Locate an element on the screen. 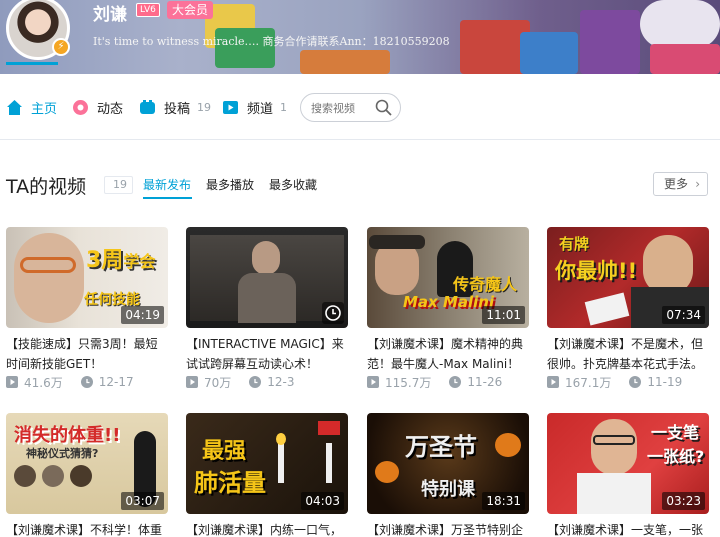 The height and width of the screenshot is (537, 720). verified-badge-icon: ⚡ is located at coordinates (61, 47).